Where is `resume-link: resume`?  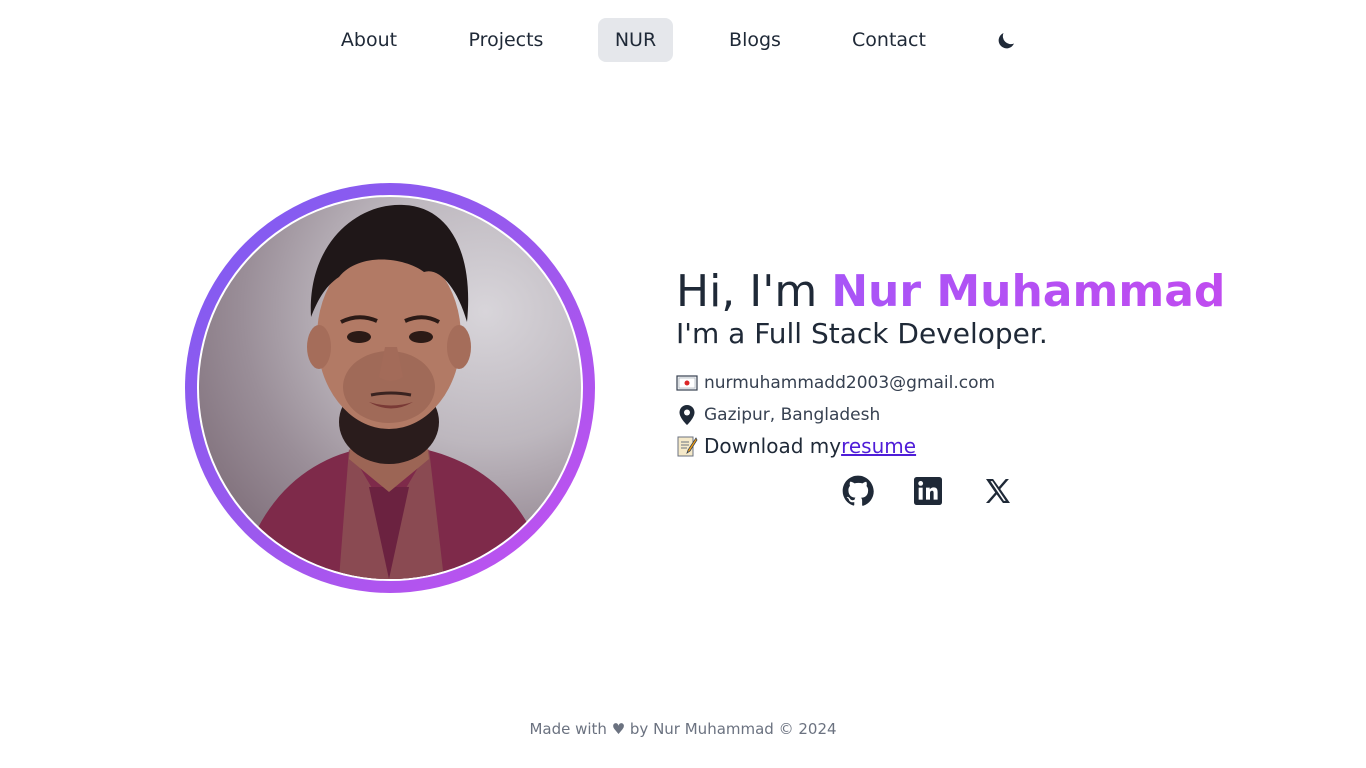 resume-link: resume is located at coordinates (878, 446).